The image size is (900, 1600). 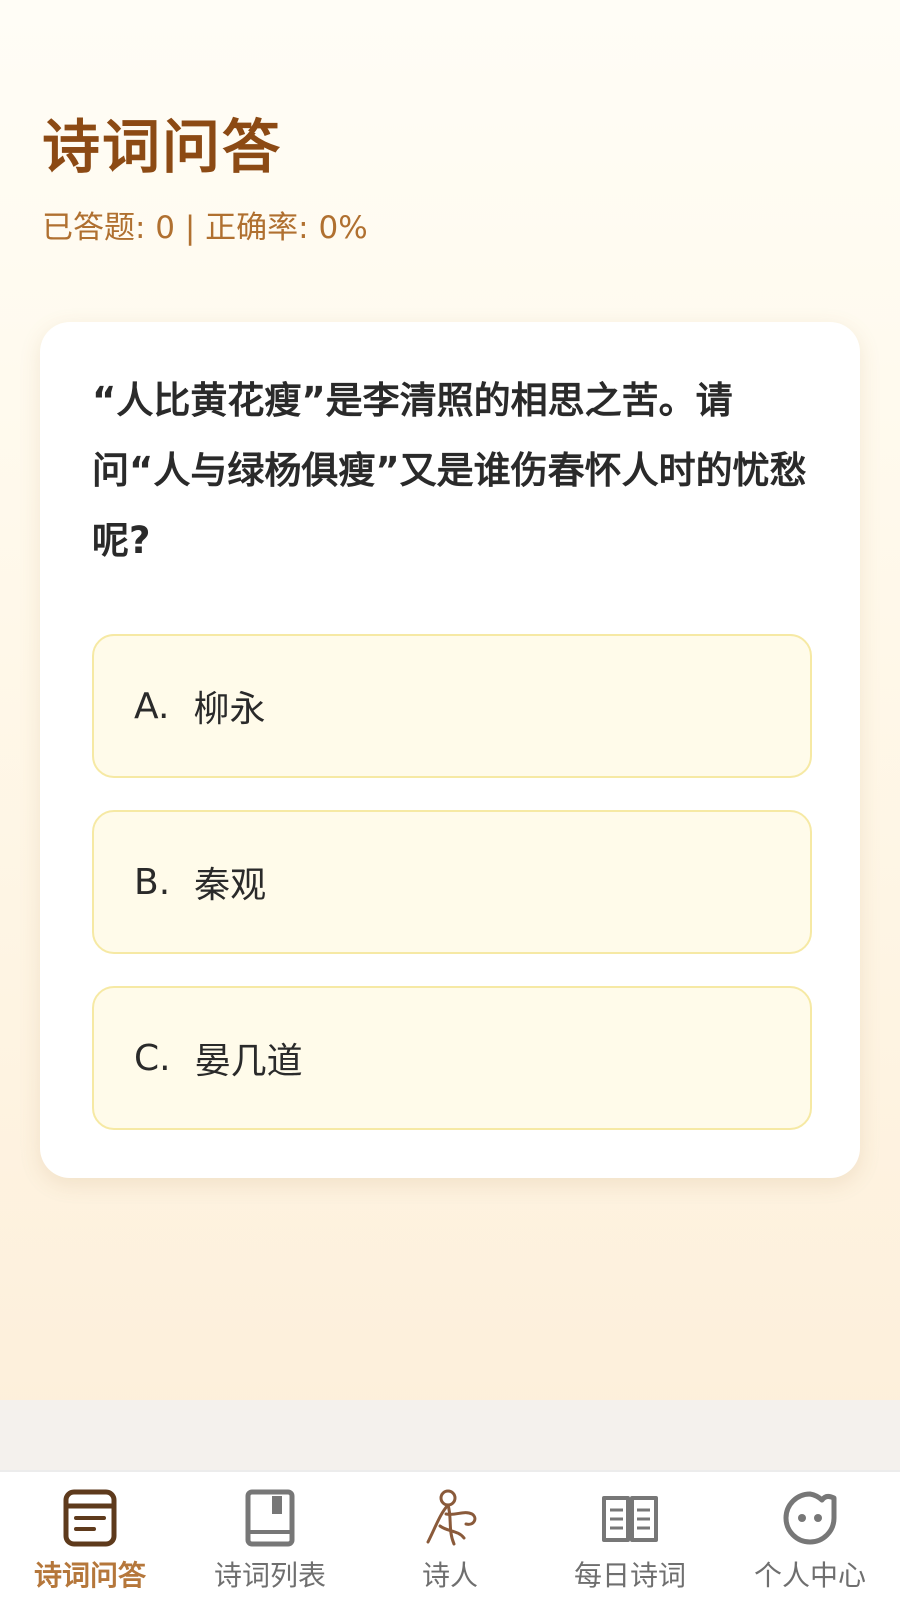 I want to click on profile-face-icon, so click(x=810, y=1518).